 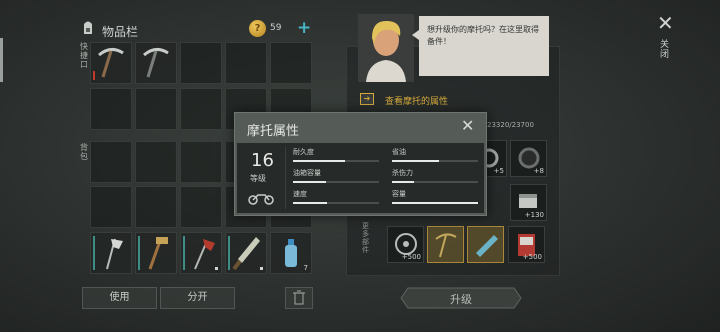 What do you see at coordinates (305, 268) in the screenshot?
I see `item-quantity: 7` at bounding box center [305, 268].